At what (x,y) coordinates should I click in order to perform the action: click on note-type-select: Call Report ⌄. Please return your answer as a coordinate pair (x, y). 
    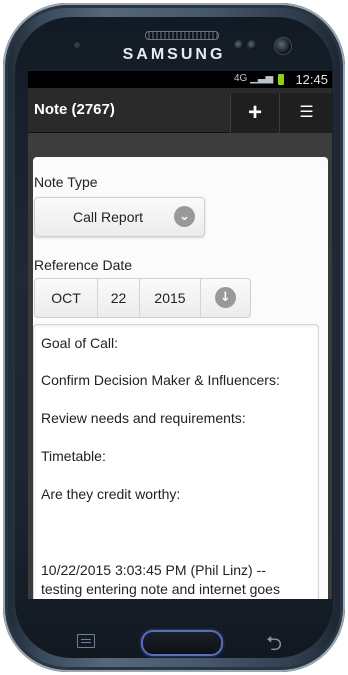
    Looking at the image, I should click on (119, 217).